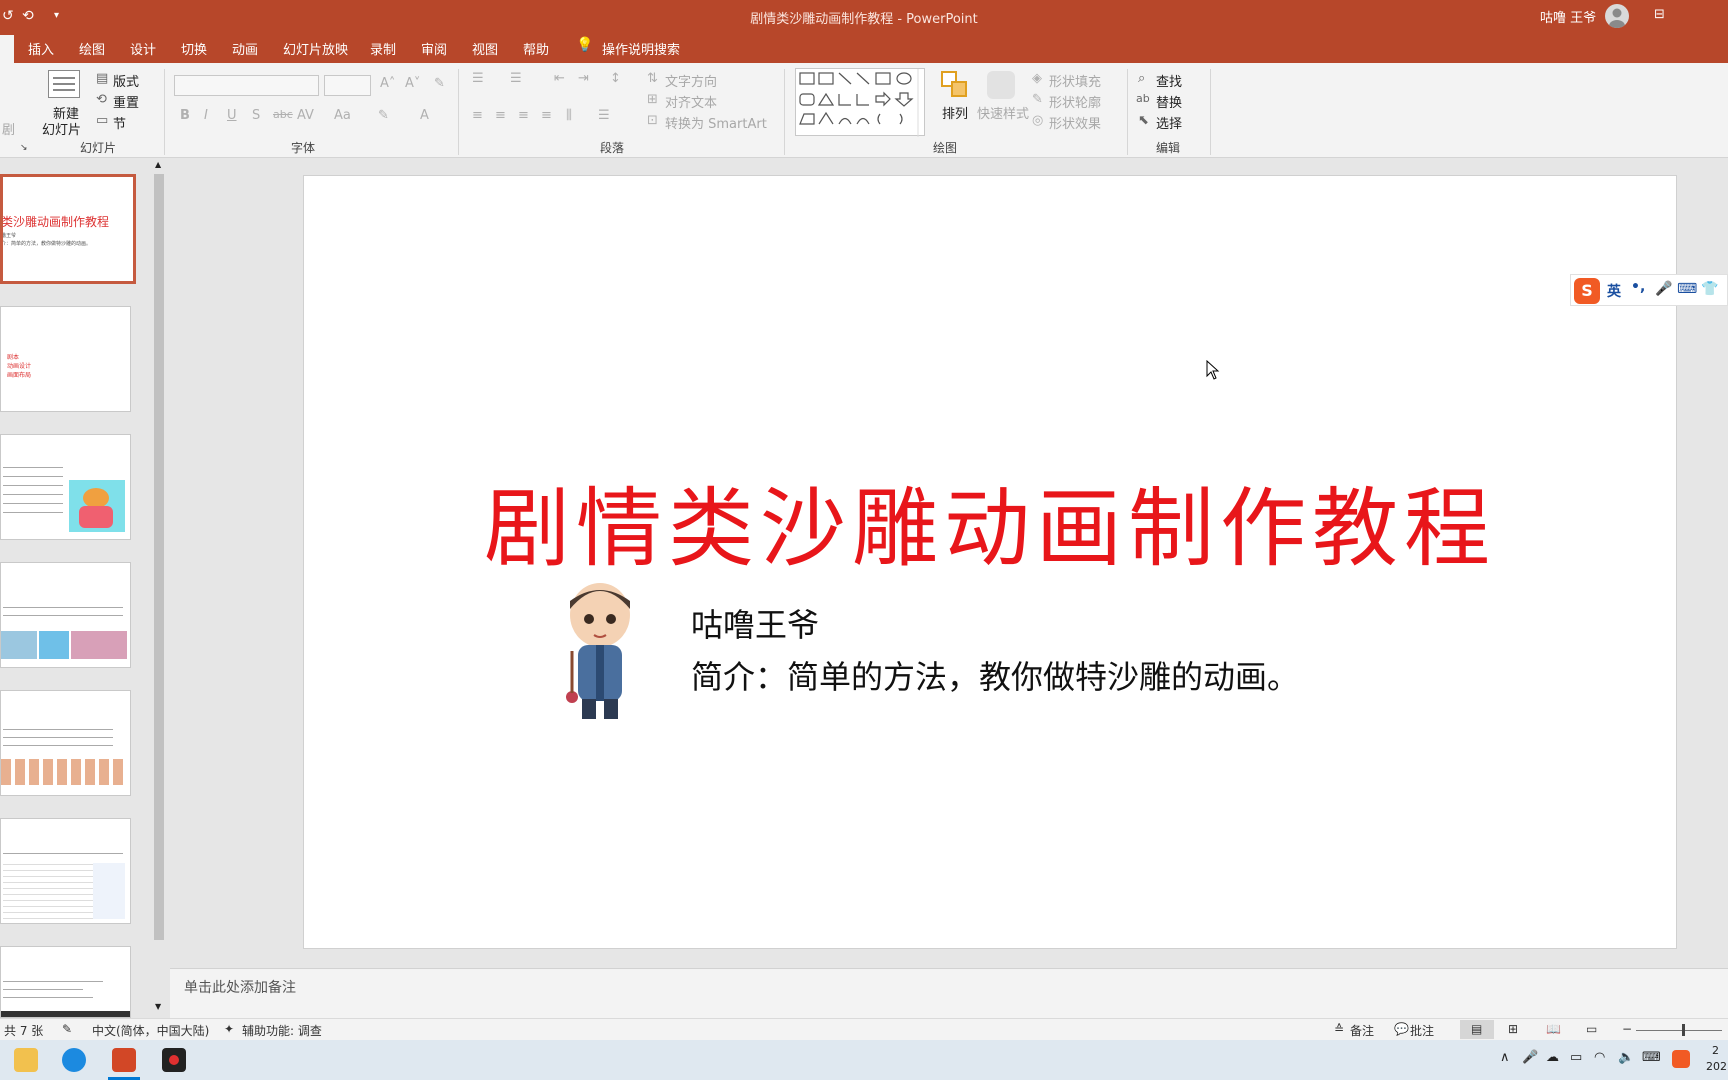  What do you see at coordinates (559, 78) in the screenshot?
I see `decrease-indent-icon: ⇤` at bounding box center [559, 78].